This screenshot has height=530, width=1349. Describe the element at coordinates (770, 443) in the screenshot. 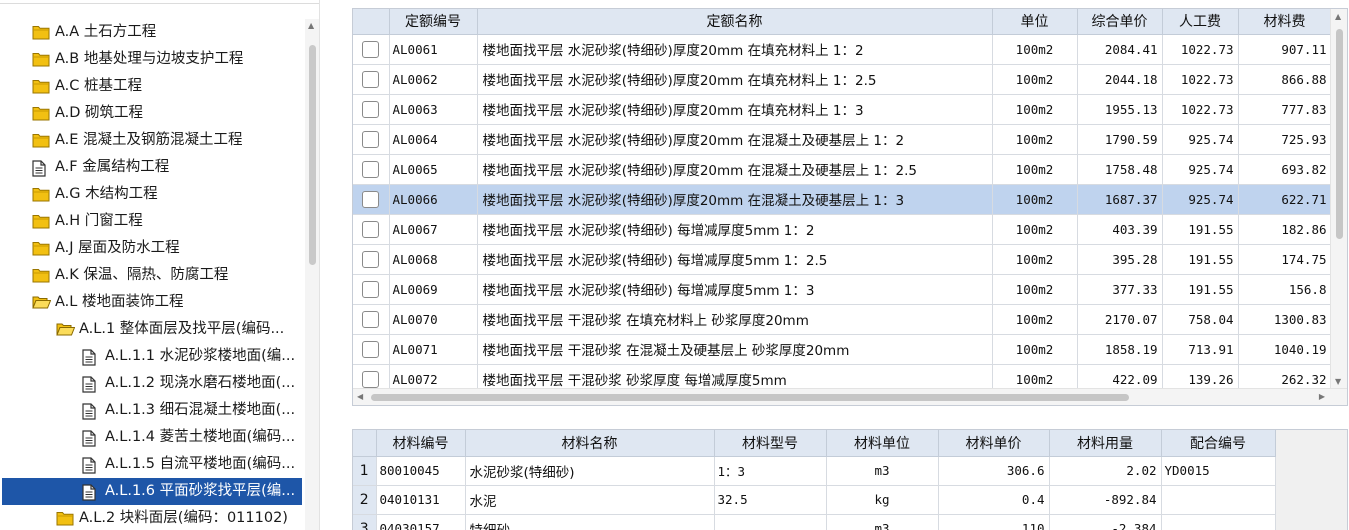

I see `column-header-material-model: 材料型号` at that location.